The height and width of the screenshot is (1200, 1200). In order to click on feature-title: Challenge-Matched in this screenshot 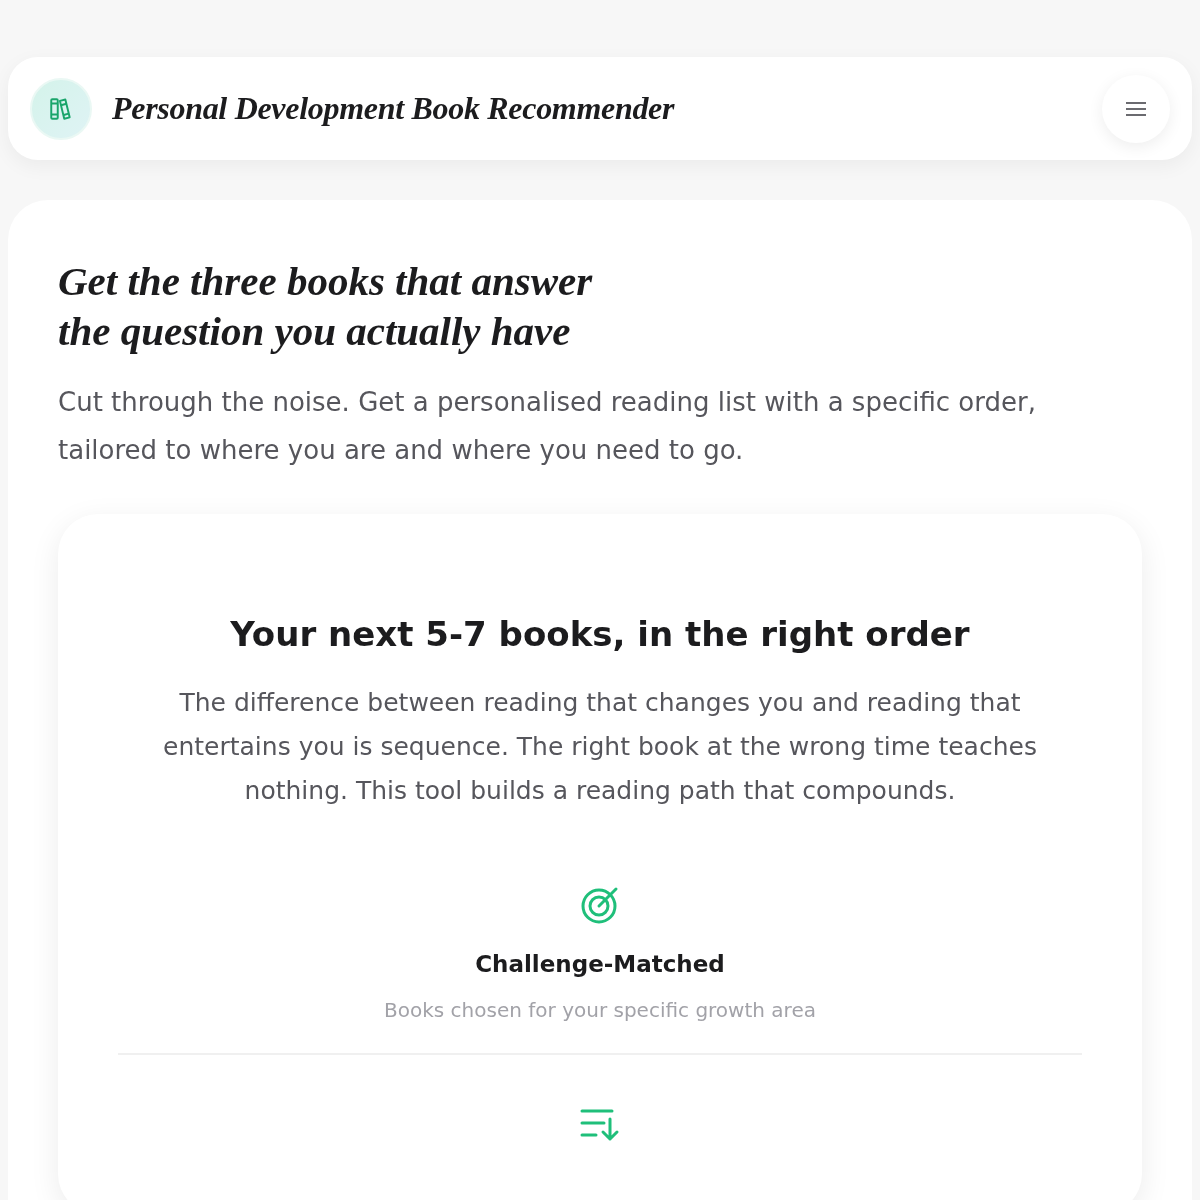, I will do `click(600, 964)`.